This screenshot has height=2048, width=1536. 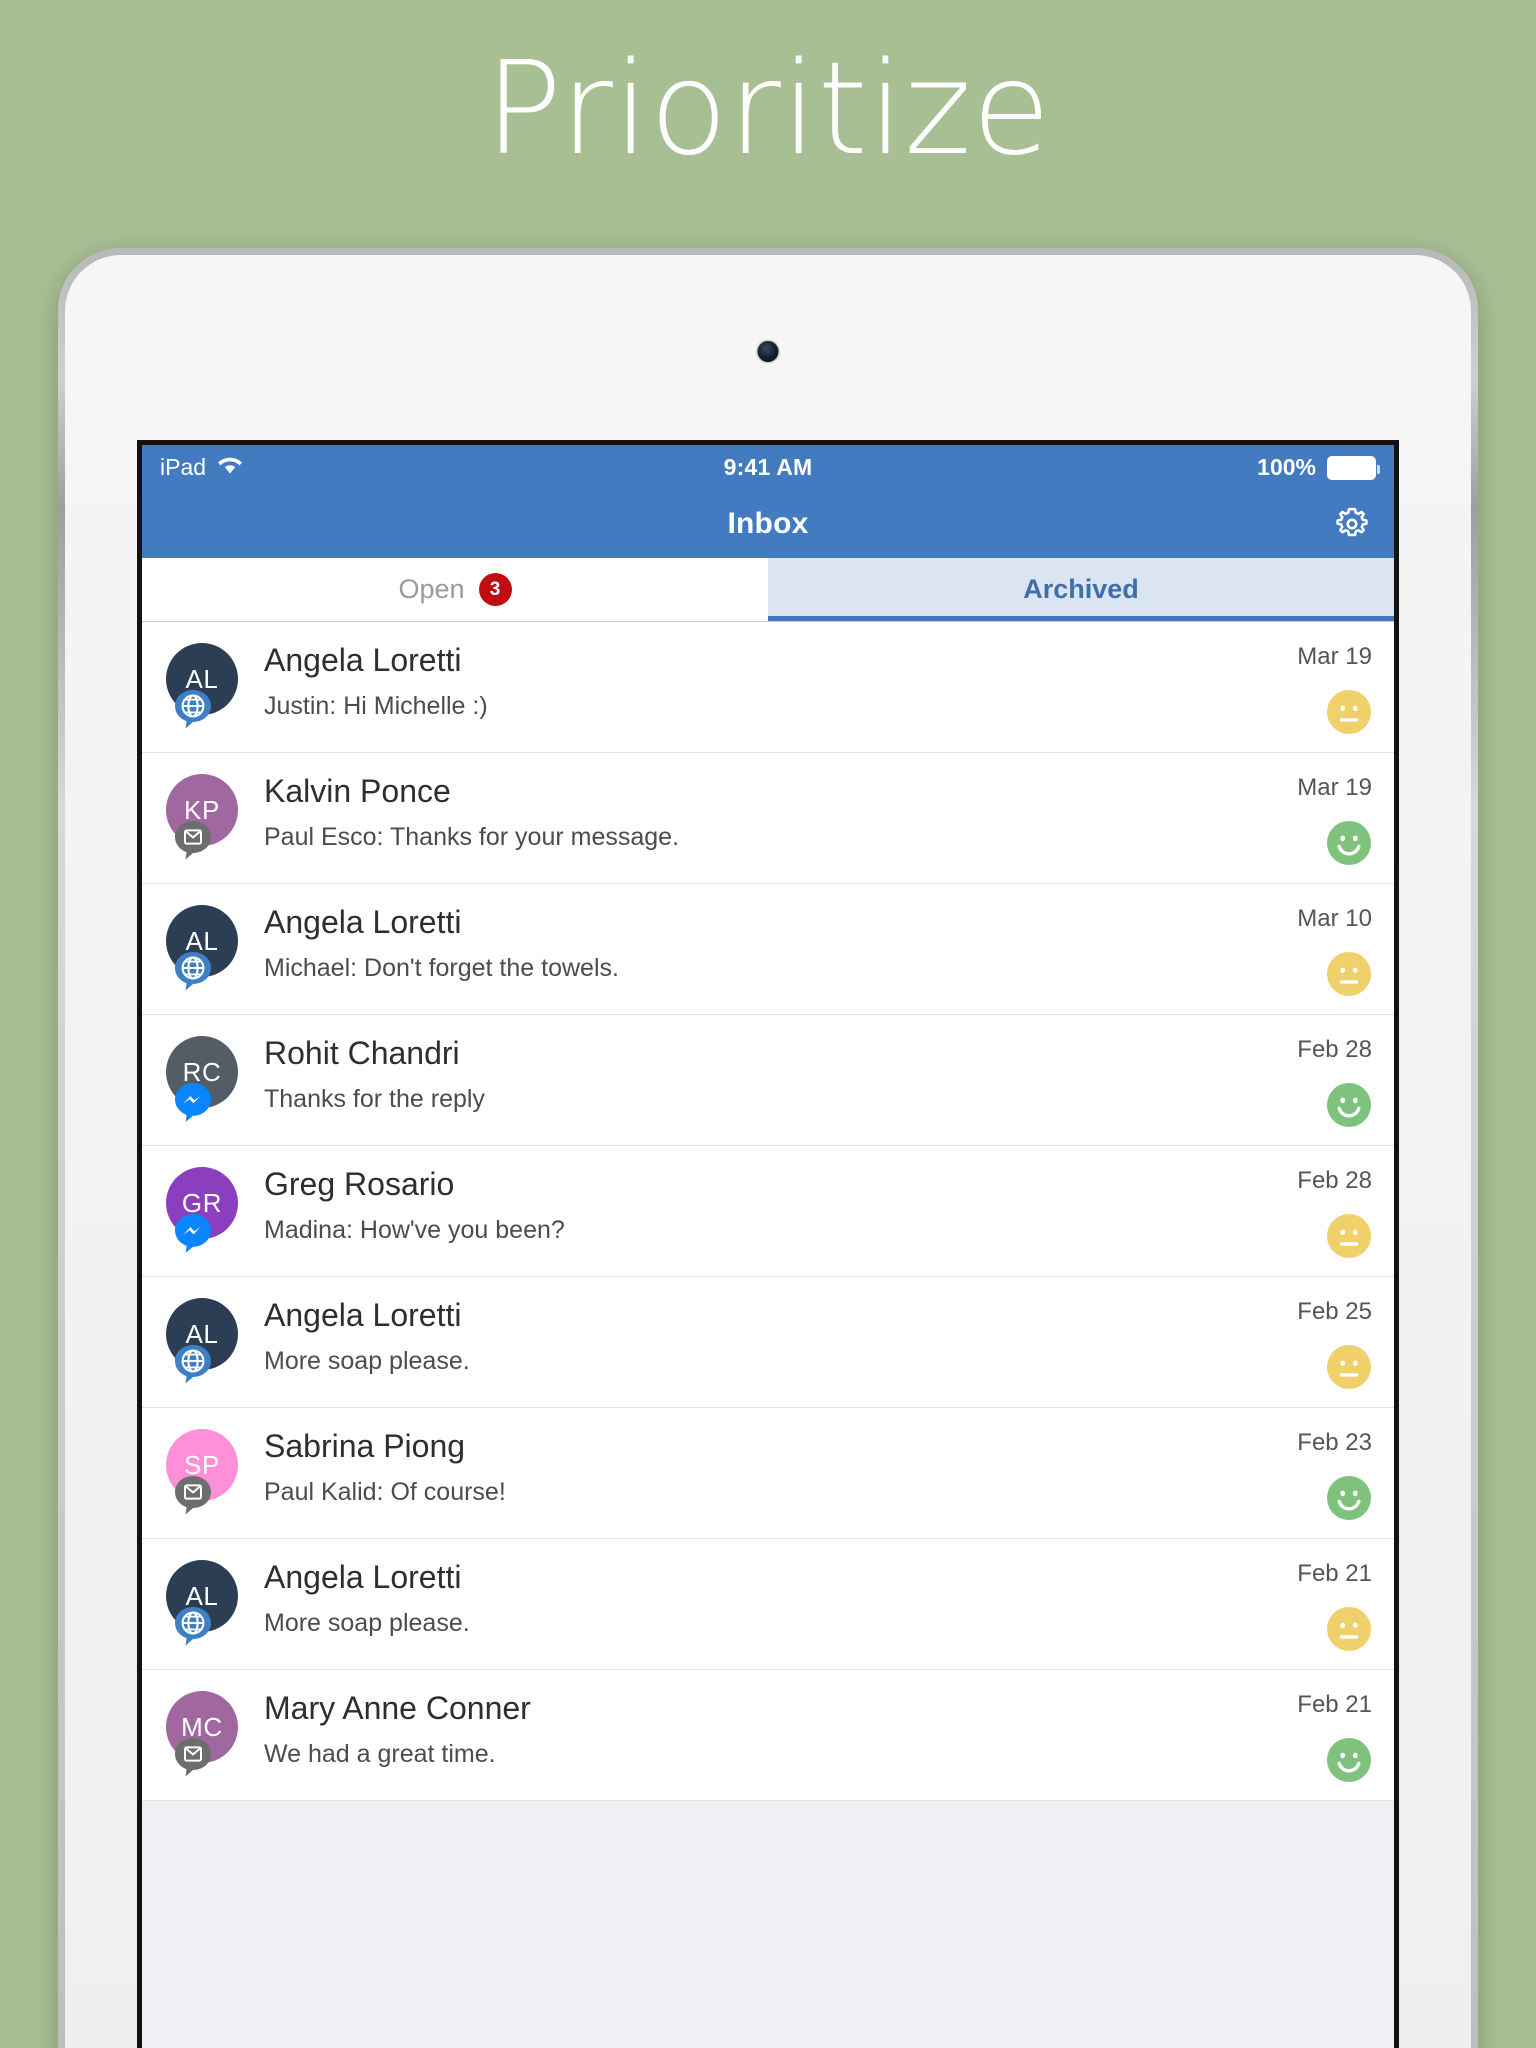 I want to click on message-preview: Justin: Hi Michelle :), so click(x=376, y=706).